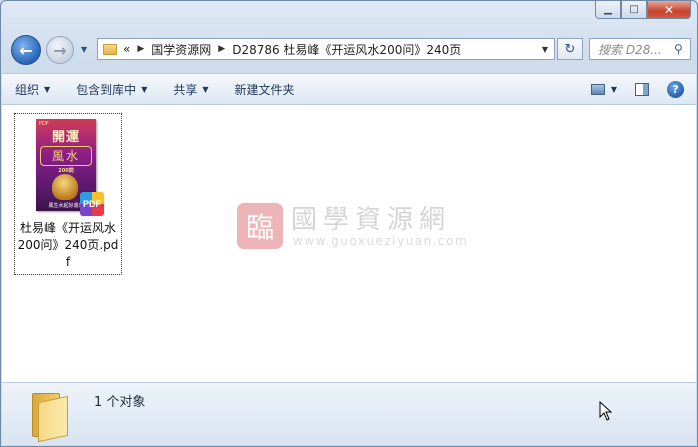 The image size is (698, 447). Describe the element at coordinates (606, 411) in the screenshot. I see `mouse-cursor-icon` at that location.